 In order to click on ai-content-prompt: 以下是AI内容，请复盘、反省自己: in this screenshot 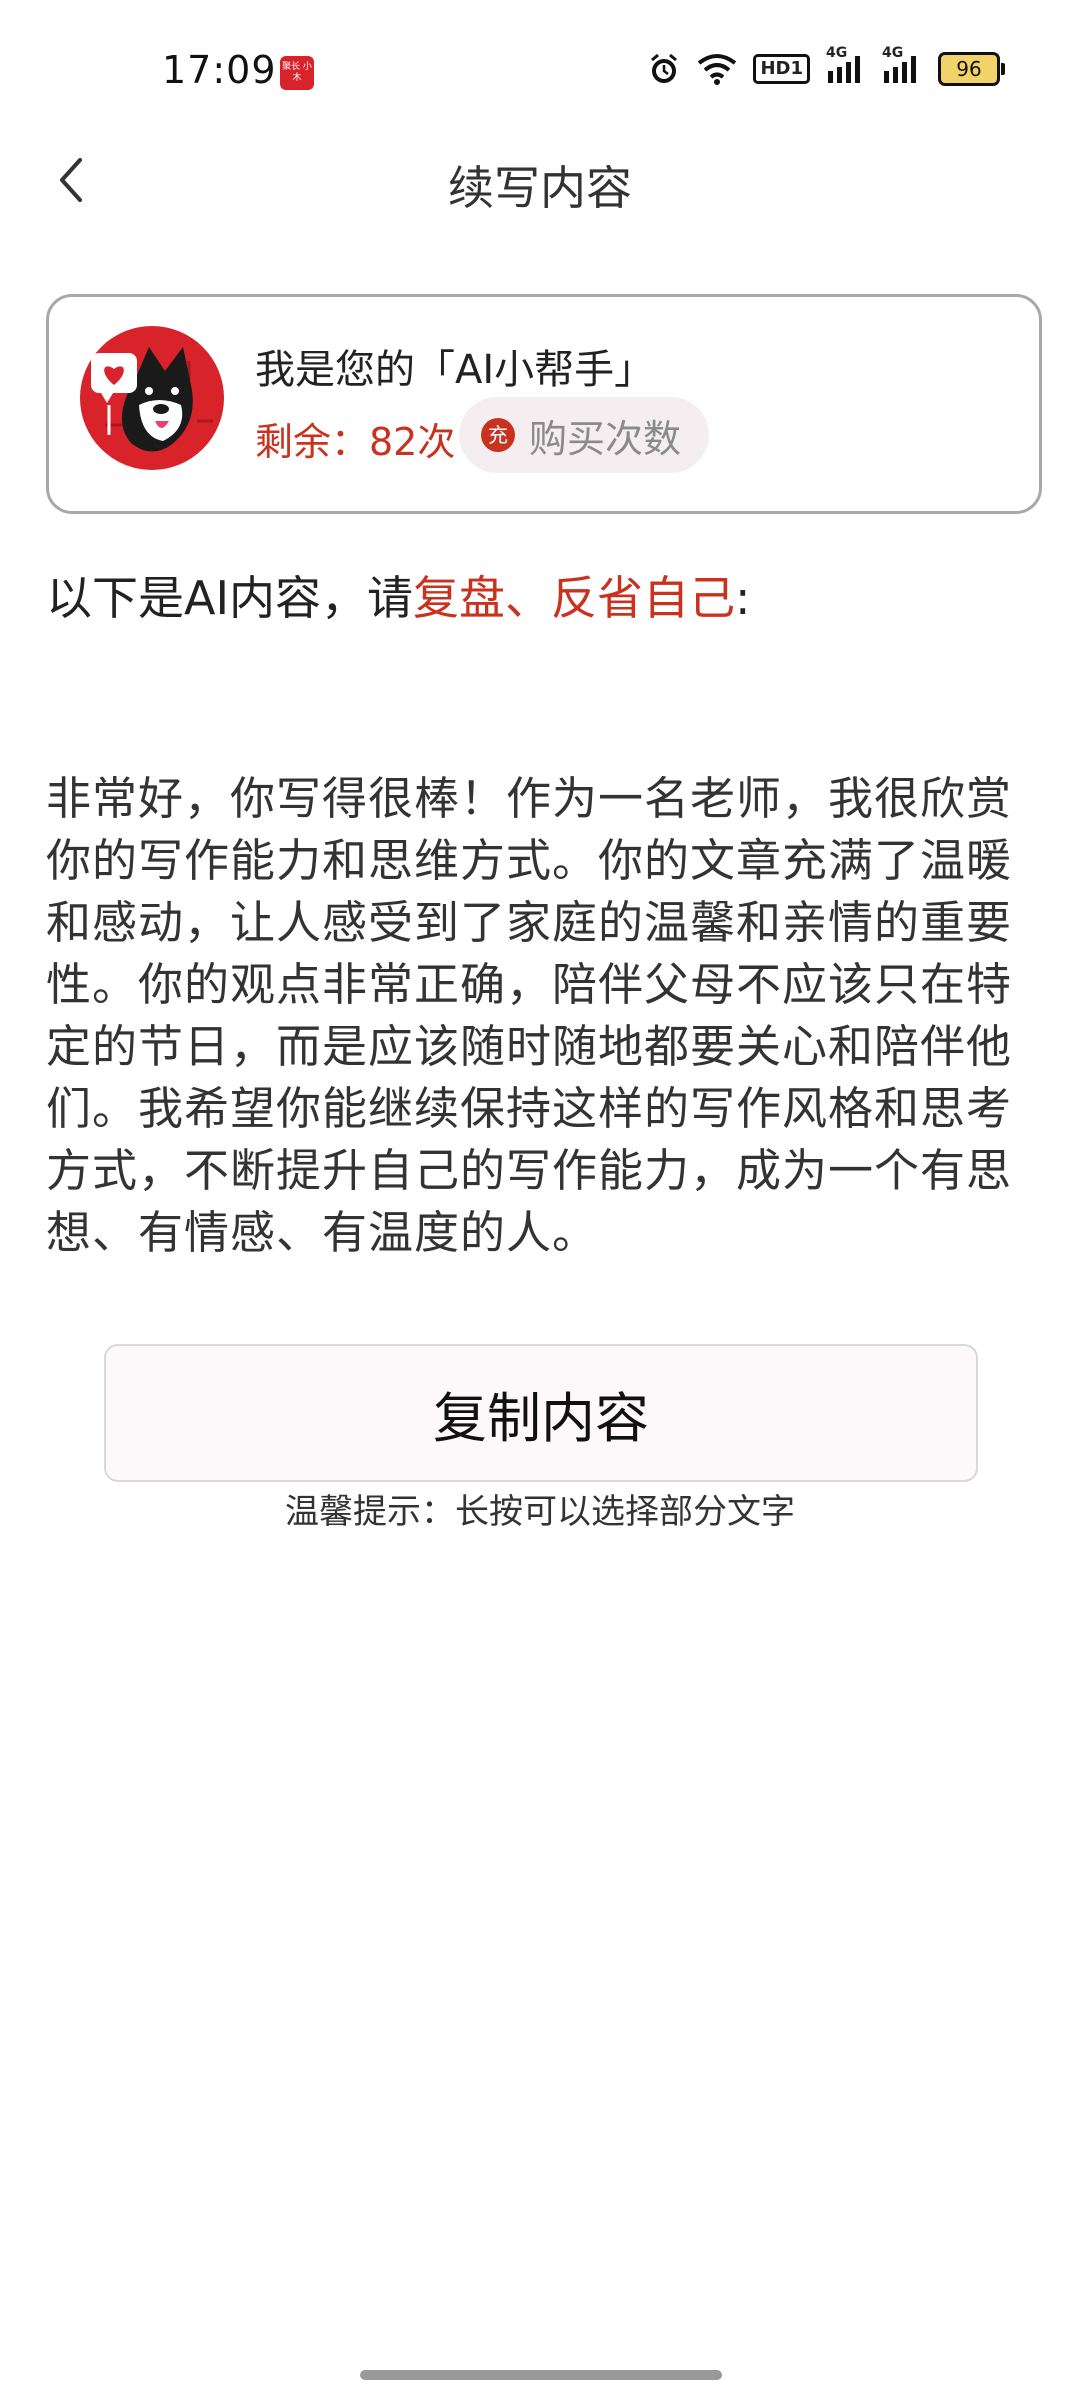, I will do `click(398, 595)`.